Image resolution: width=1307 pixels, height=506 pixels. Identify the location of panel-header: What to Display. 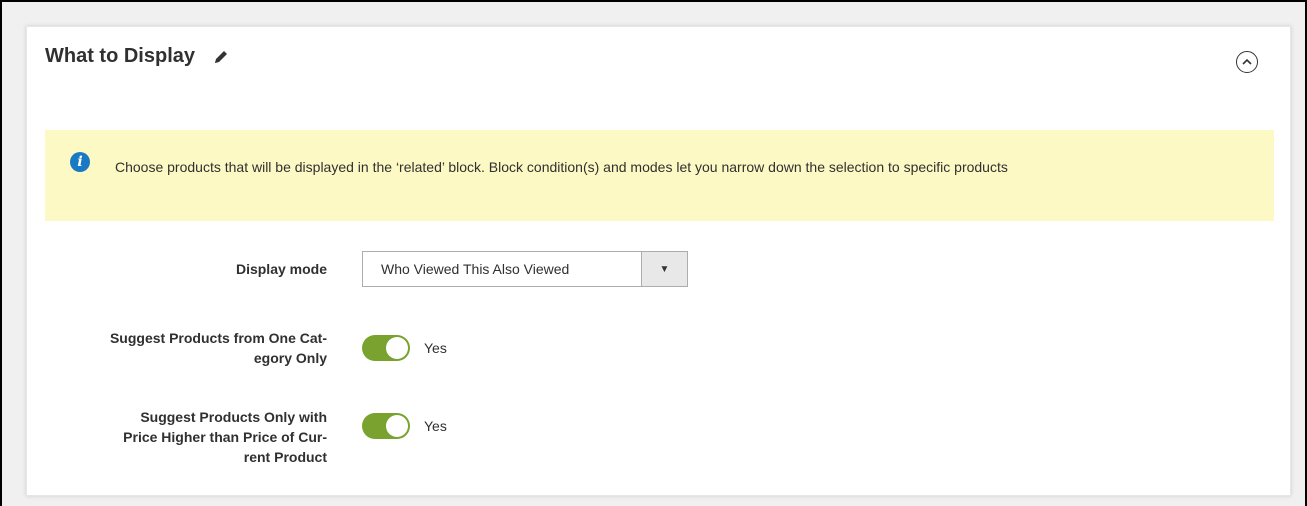
(137, 56).